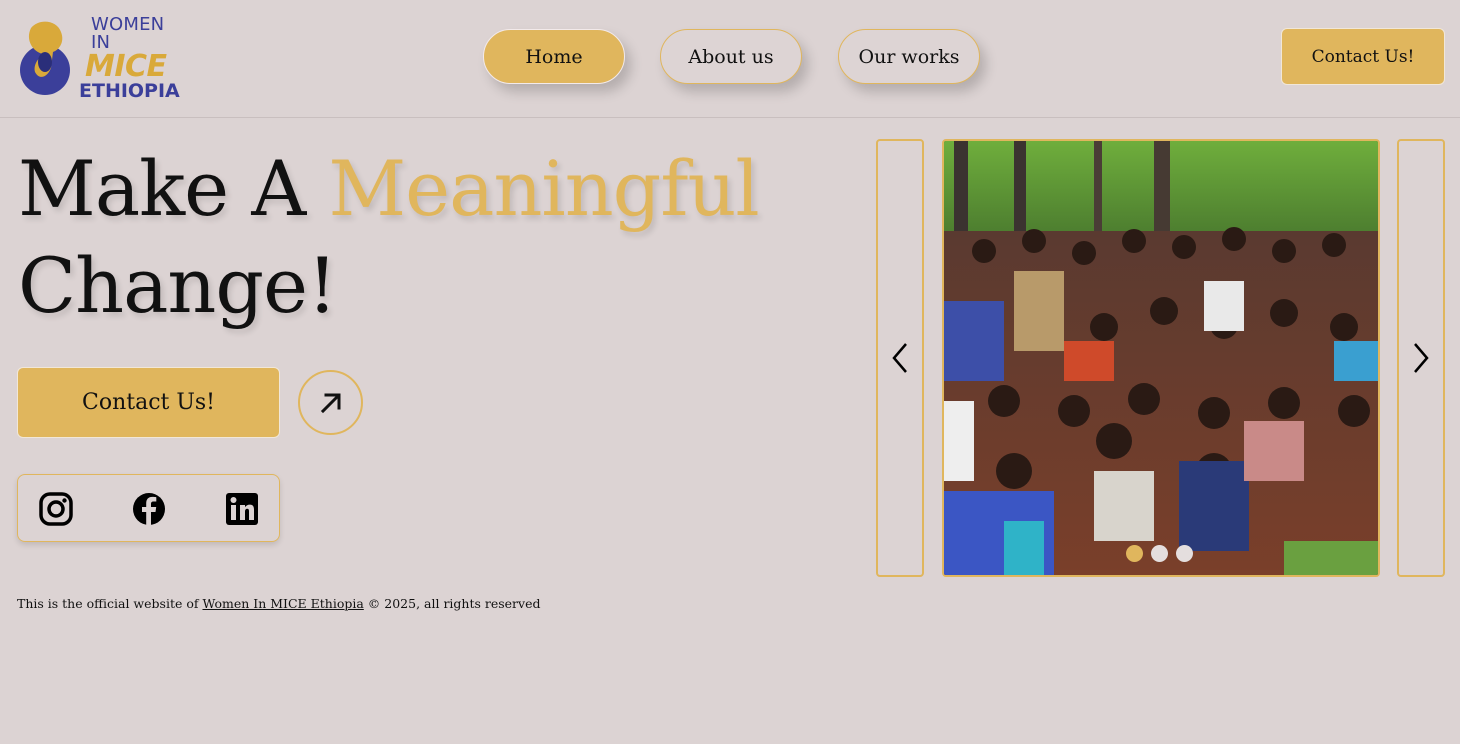  What do you see at coordinates (242, 509) in the screenshot?
I see `linkedin-icon` at bounding box center [242, 509].